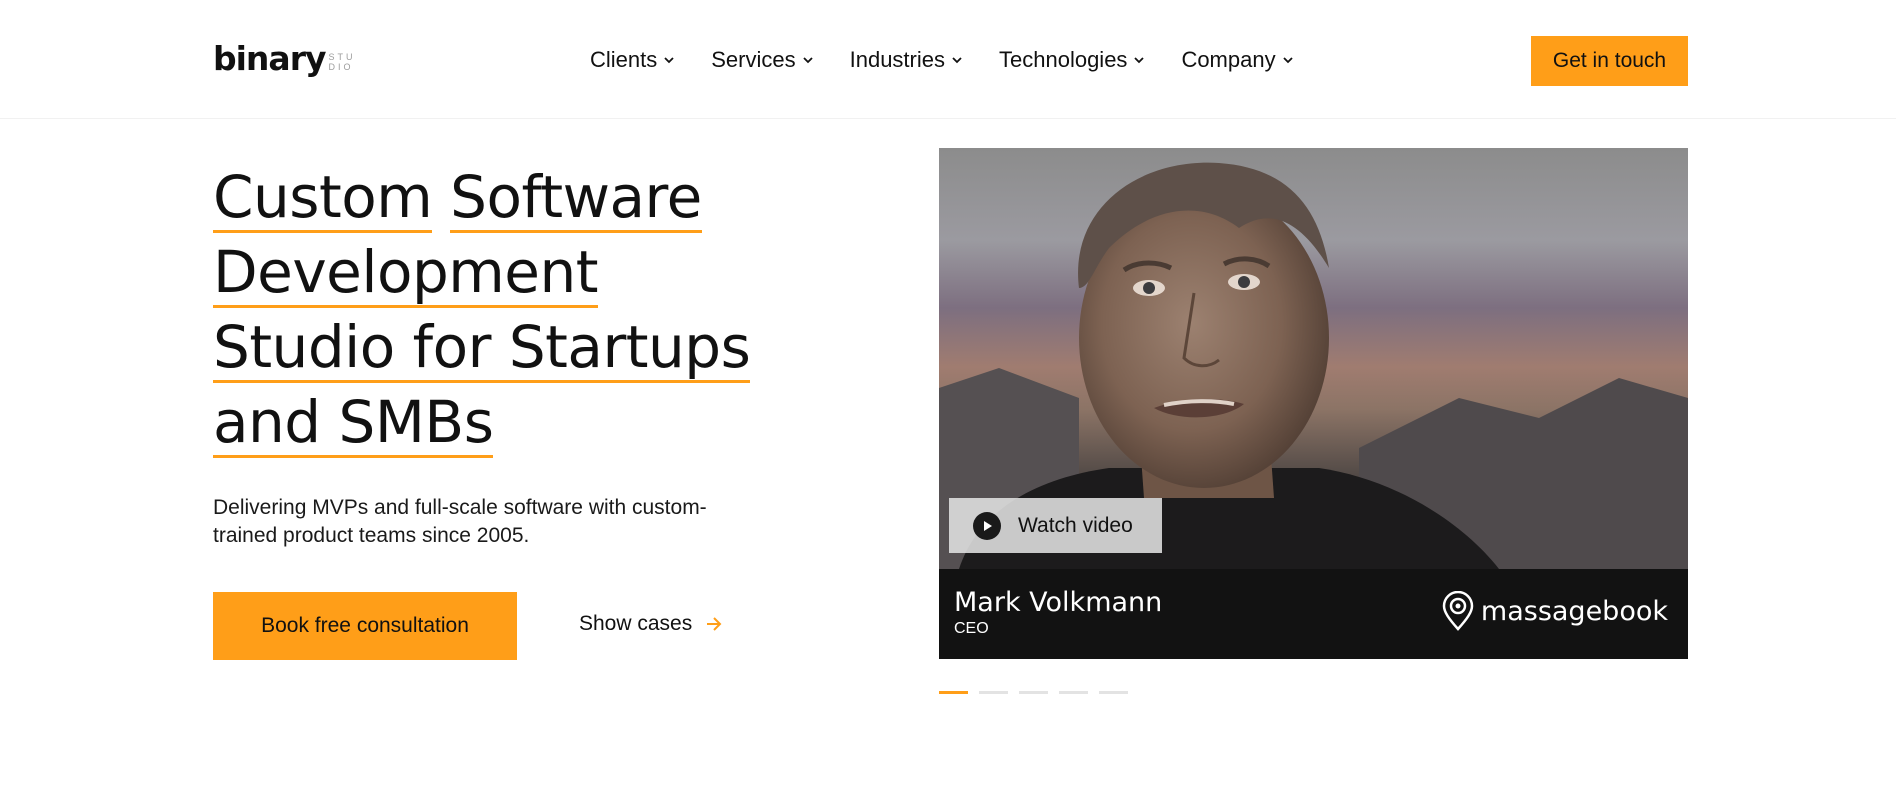  What do you see at coordinates (342, 62) in the screenshot?
I see `logo-subtext: STU DIO` at bounding box center [342, 62].